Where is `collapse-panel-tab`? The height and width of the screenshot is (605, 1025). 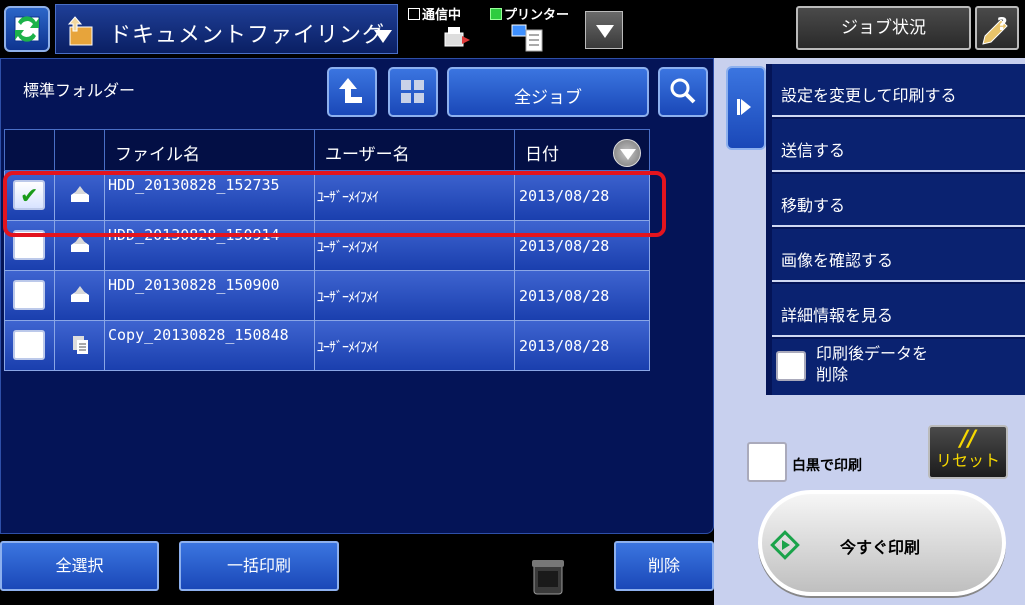 collapse-panel-tab is located at coordinates (746, 108).